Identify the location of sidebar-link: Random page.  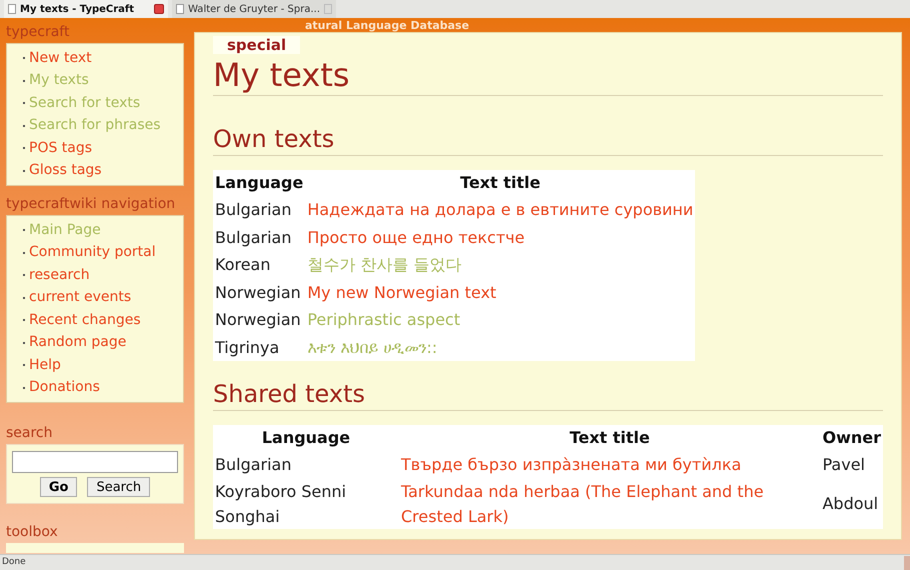
(77, 343).